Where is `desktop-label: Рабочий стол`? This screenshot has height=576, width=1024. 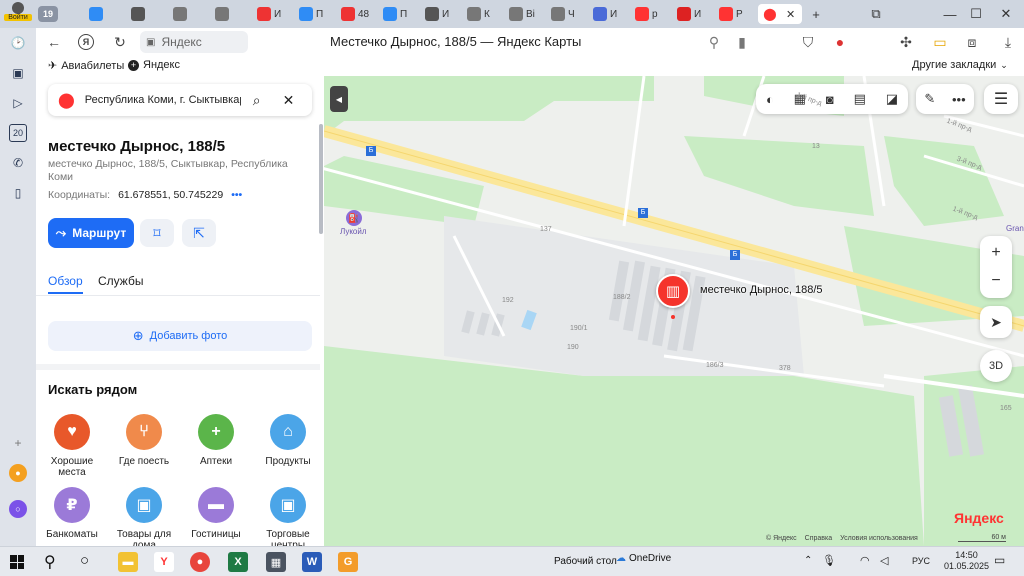
desktop-label: Рабочий стол is located at coordinates (585, 561).